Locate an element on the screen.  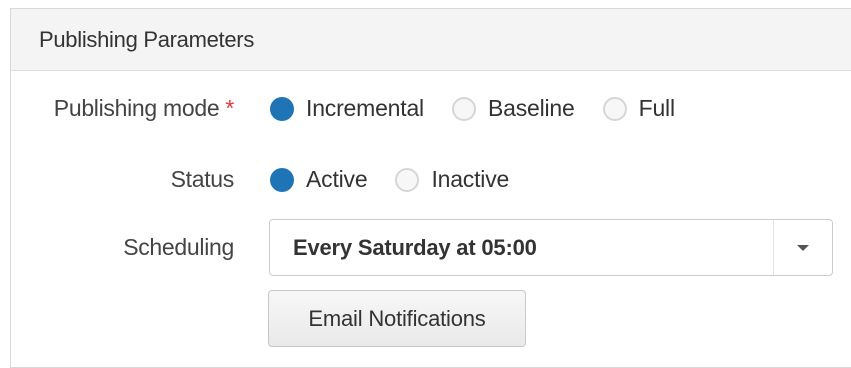
status-option-inactive: Inactive is located at coordinates (452, 179).